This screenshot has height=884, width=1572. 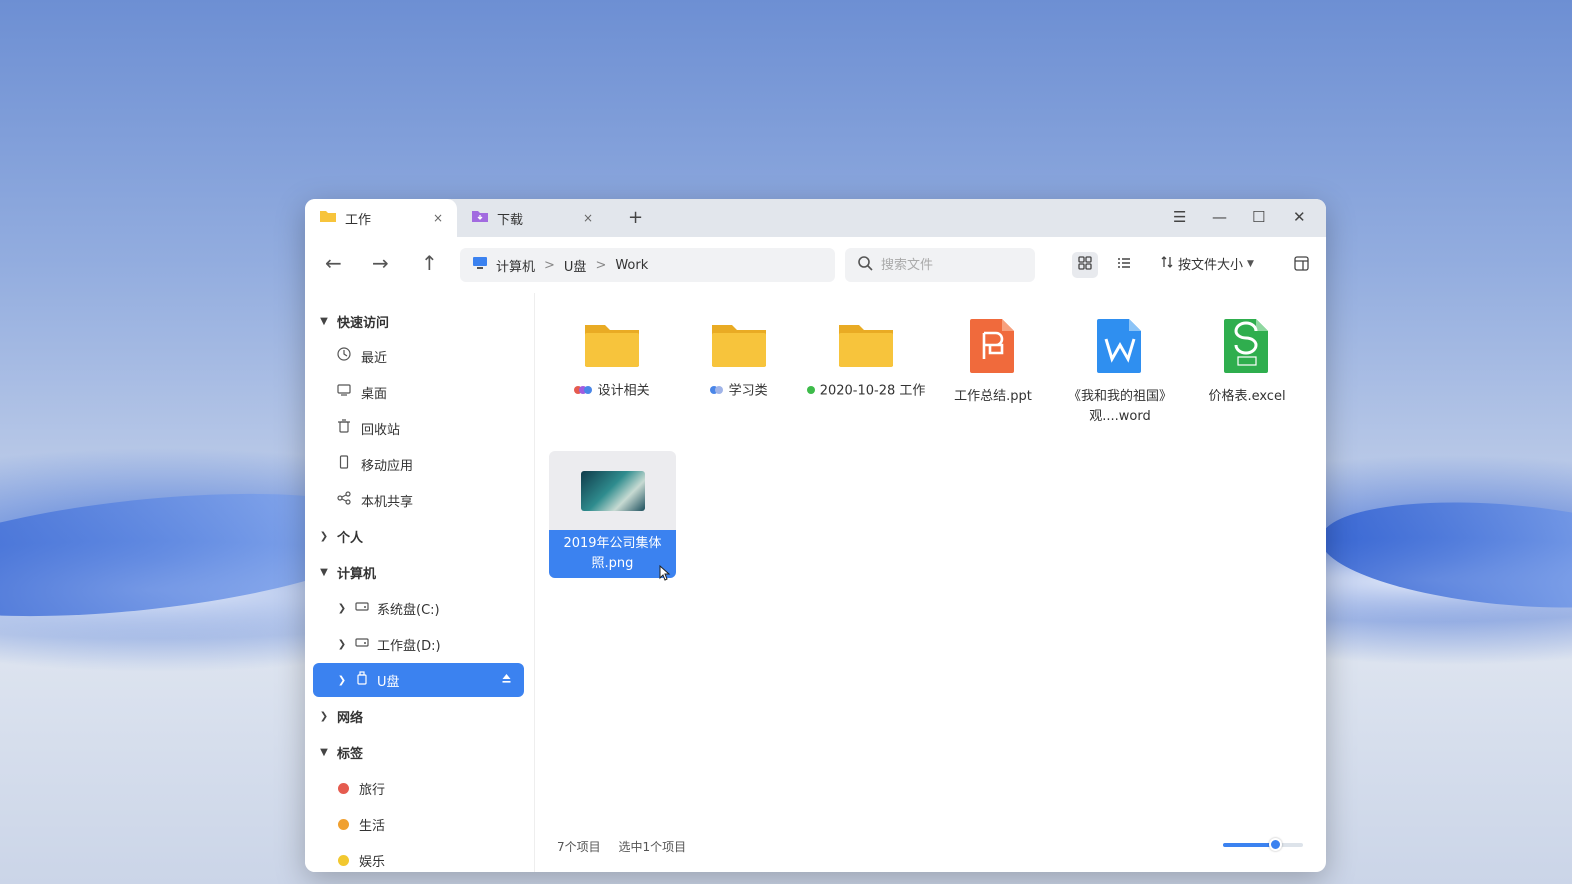 What do you see at coordinates (374, 358) in the screenshot?
I see `sidebar-item-label: 最近` at bounding box center [374, 358].